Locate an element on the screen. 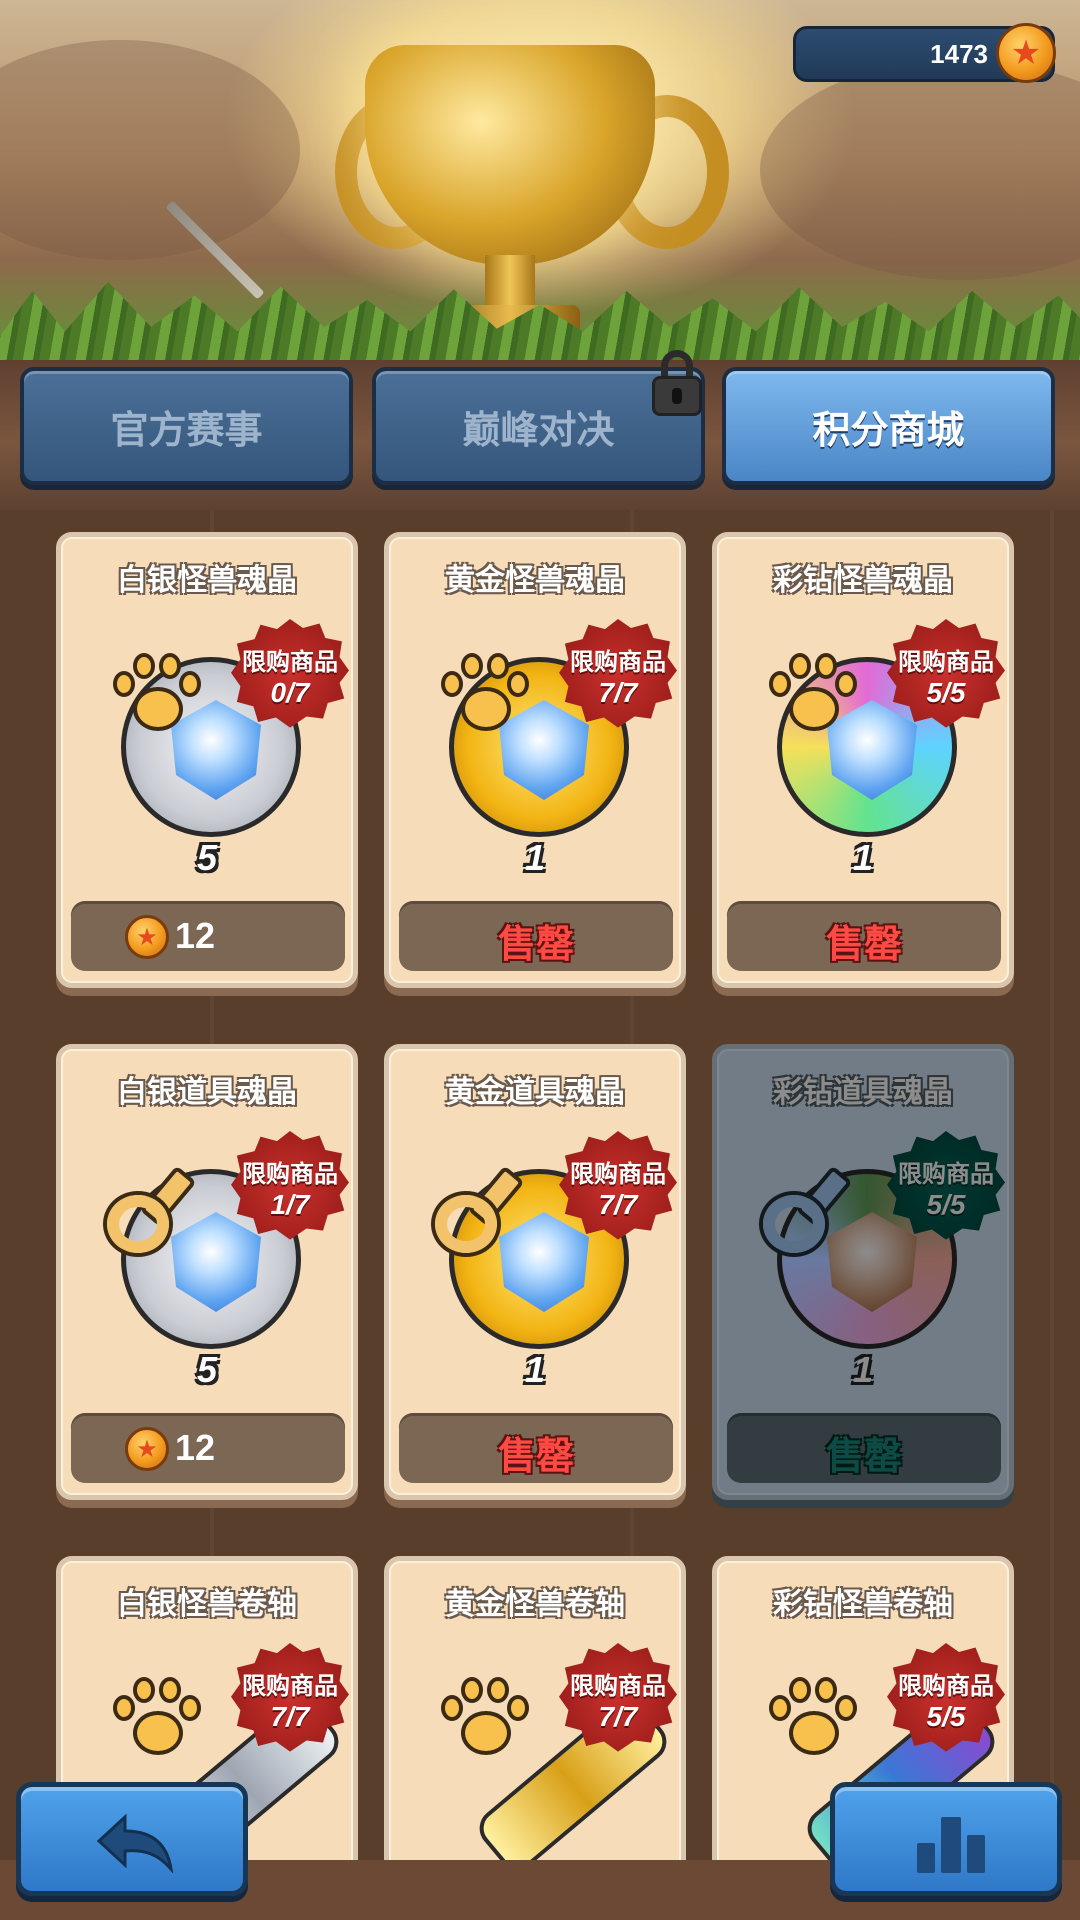 This screenshot has height=1920, width=1080. item-title: 彩钻道具魂晶 is located at coordinates (863, 1092).